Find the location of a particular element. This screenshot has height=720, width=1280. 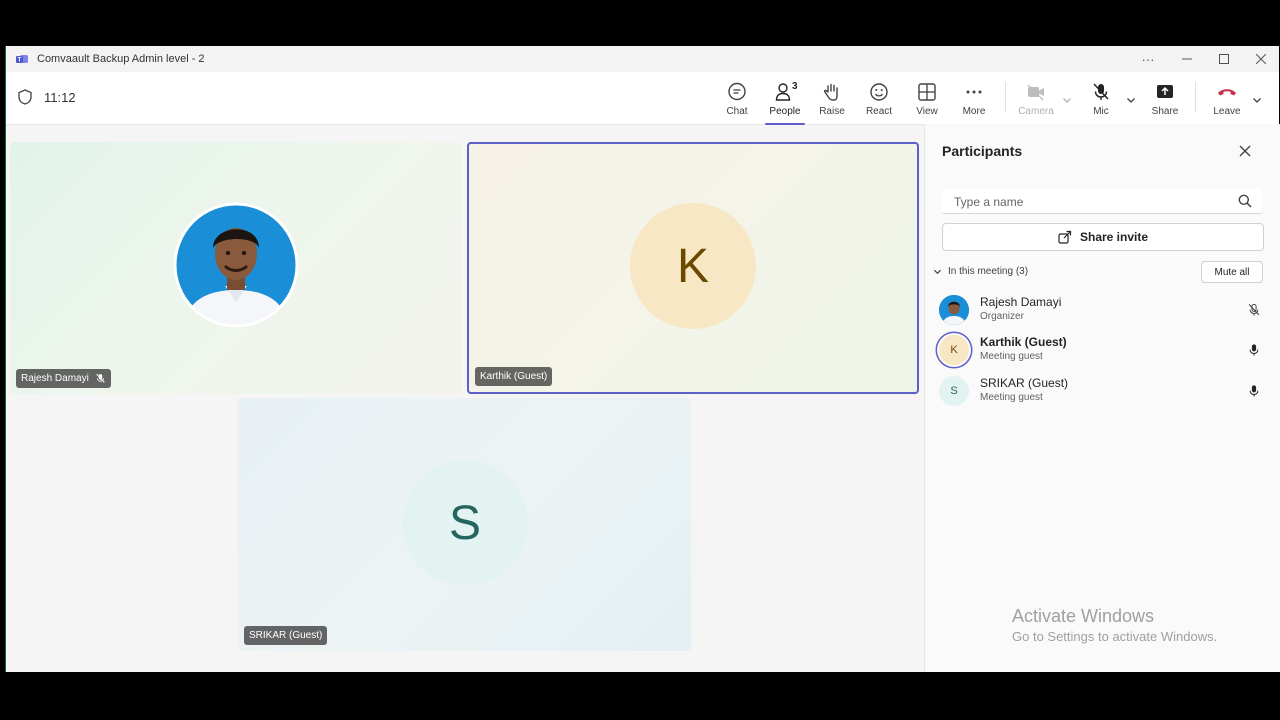

tile-name-label: Rajesh Damayi is located at coordinates (55, 378).